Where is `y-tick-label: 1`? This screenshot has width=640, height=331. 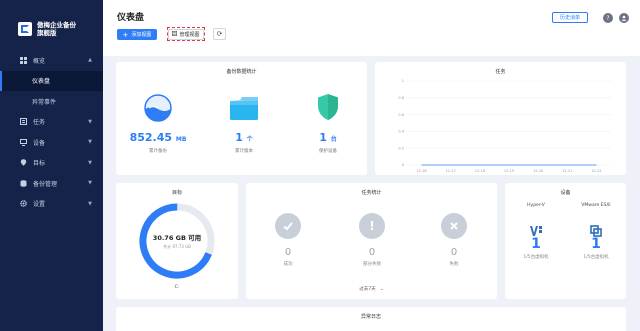
y-tick-label: 1 is located at coordinates (403, 81).